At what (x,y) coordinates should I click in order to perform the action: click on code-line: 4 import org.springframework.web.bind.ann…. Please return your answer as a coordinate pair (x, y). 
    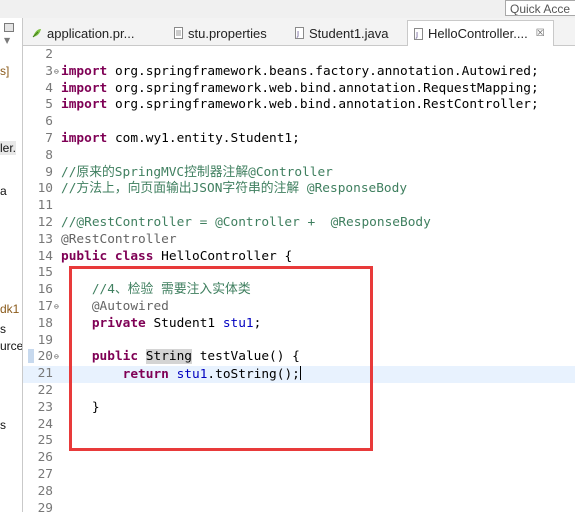
    Looking at the image, I should click on (299, 89).